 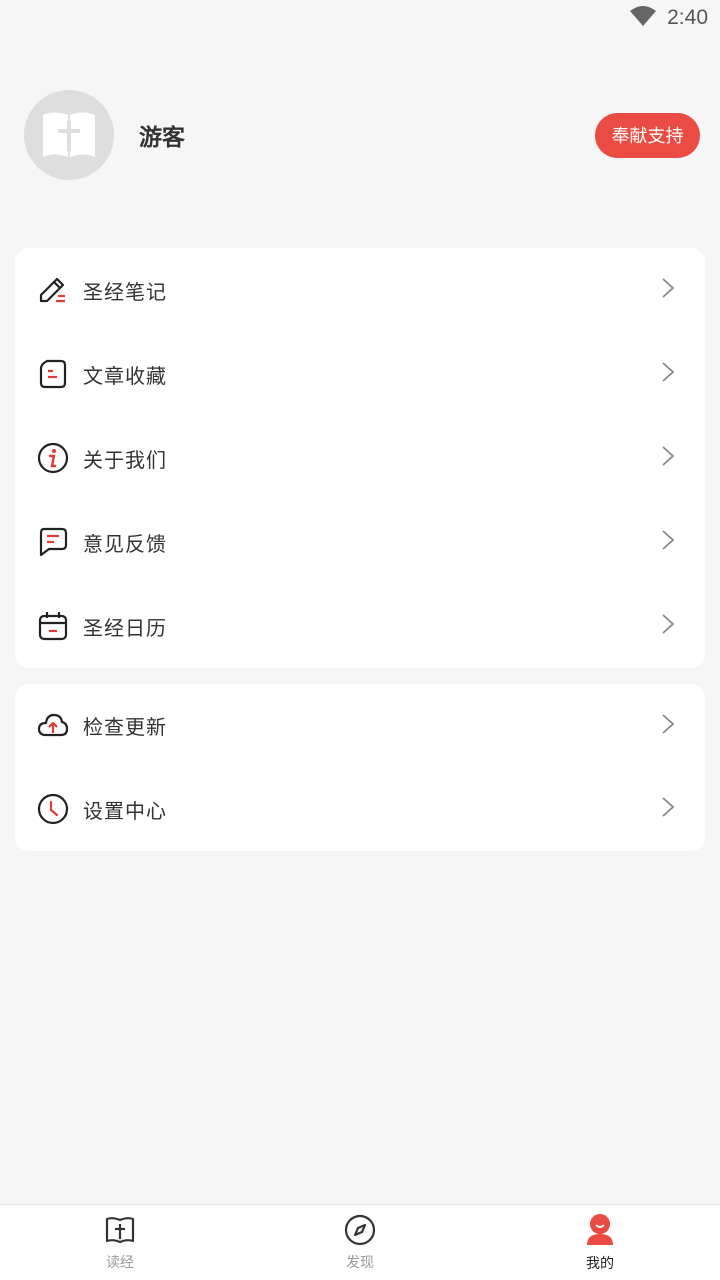 I want to click on calendar-icon, so click(x=53, y=626).